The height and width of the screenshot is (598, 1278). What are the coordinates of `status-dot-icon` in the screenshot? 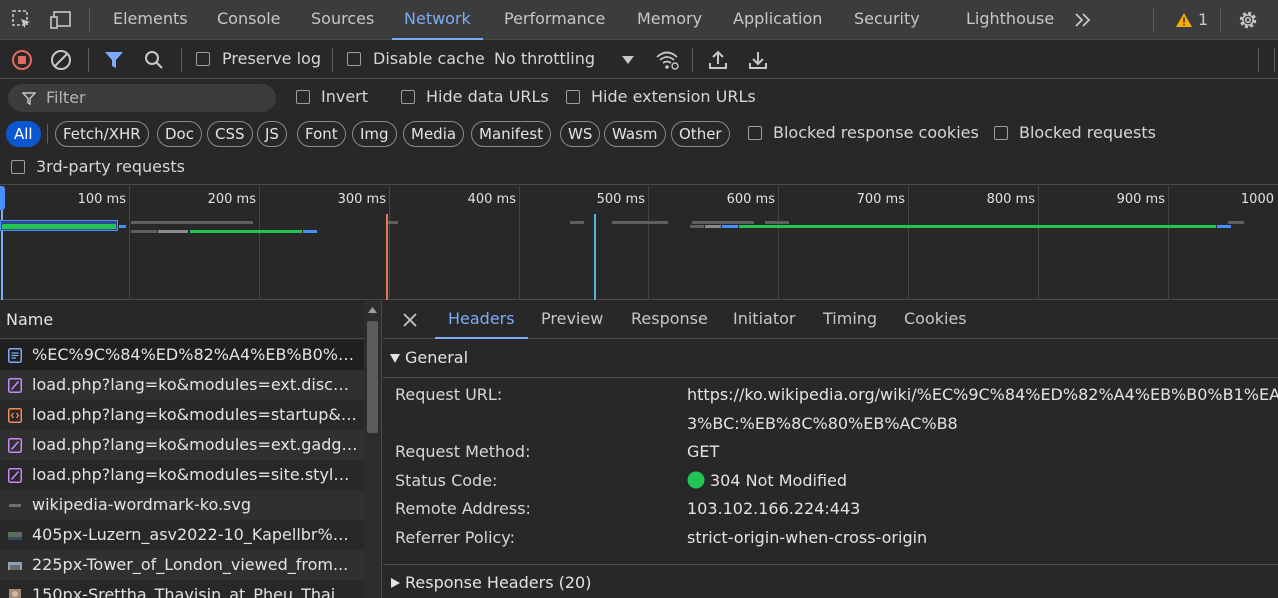 It's located at (696, 480).